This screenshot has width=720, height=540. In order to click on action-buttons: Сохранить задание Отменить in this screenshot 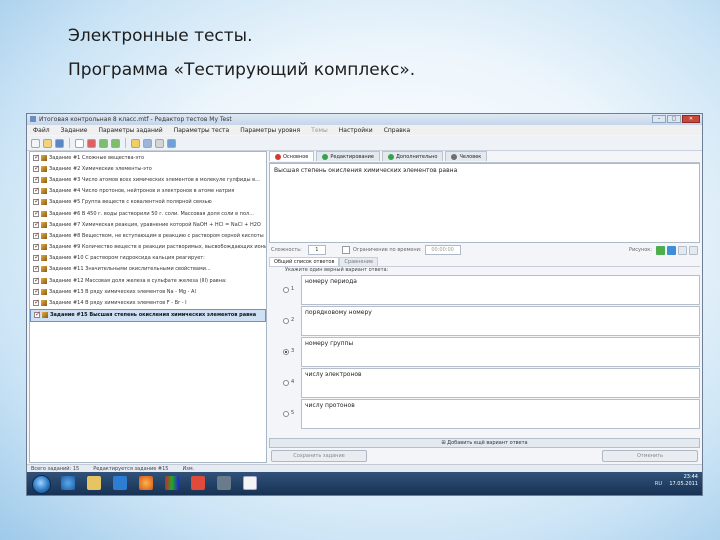, I will do `click(484, 456)`.